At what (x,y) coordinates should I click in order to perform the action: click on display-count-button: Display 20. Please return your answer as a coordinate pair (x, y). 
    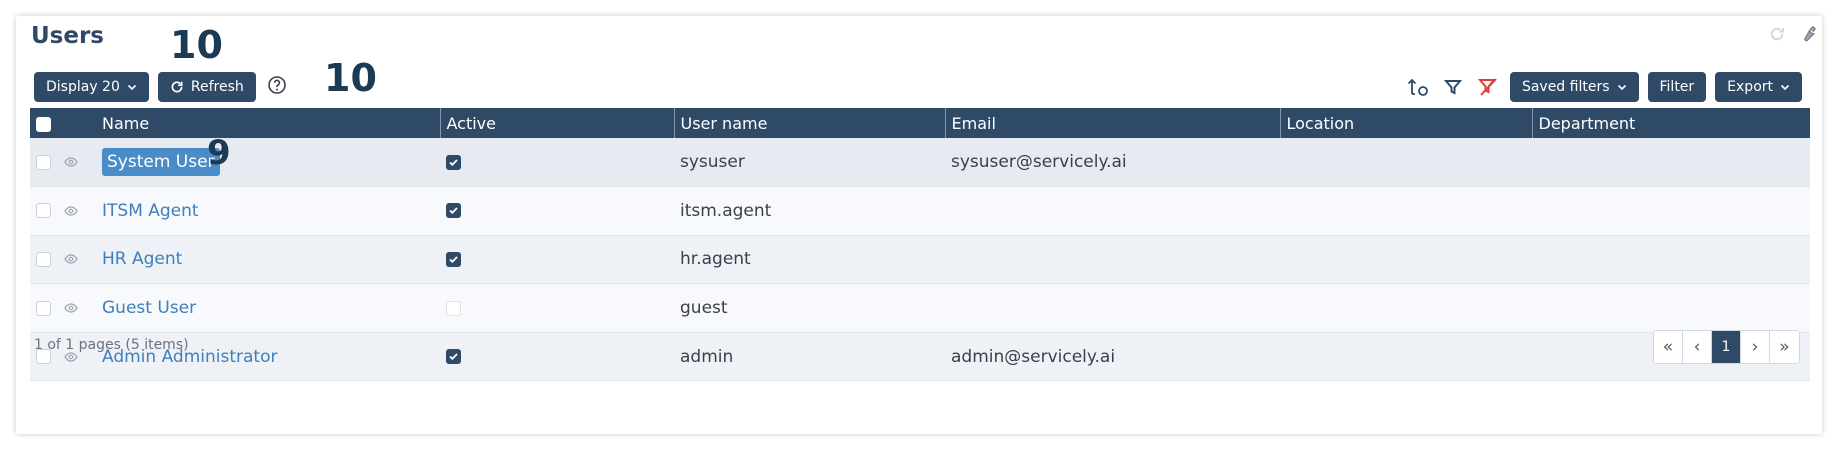
    Looking at the image, I should click on (91, 87).